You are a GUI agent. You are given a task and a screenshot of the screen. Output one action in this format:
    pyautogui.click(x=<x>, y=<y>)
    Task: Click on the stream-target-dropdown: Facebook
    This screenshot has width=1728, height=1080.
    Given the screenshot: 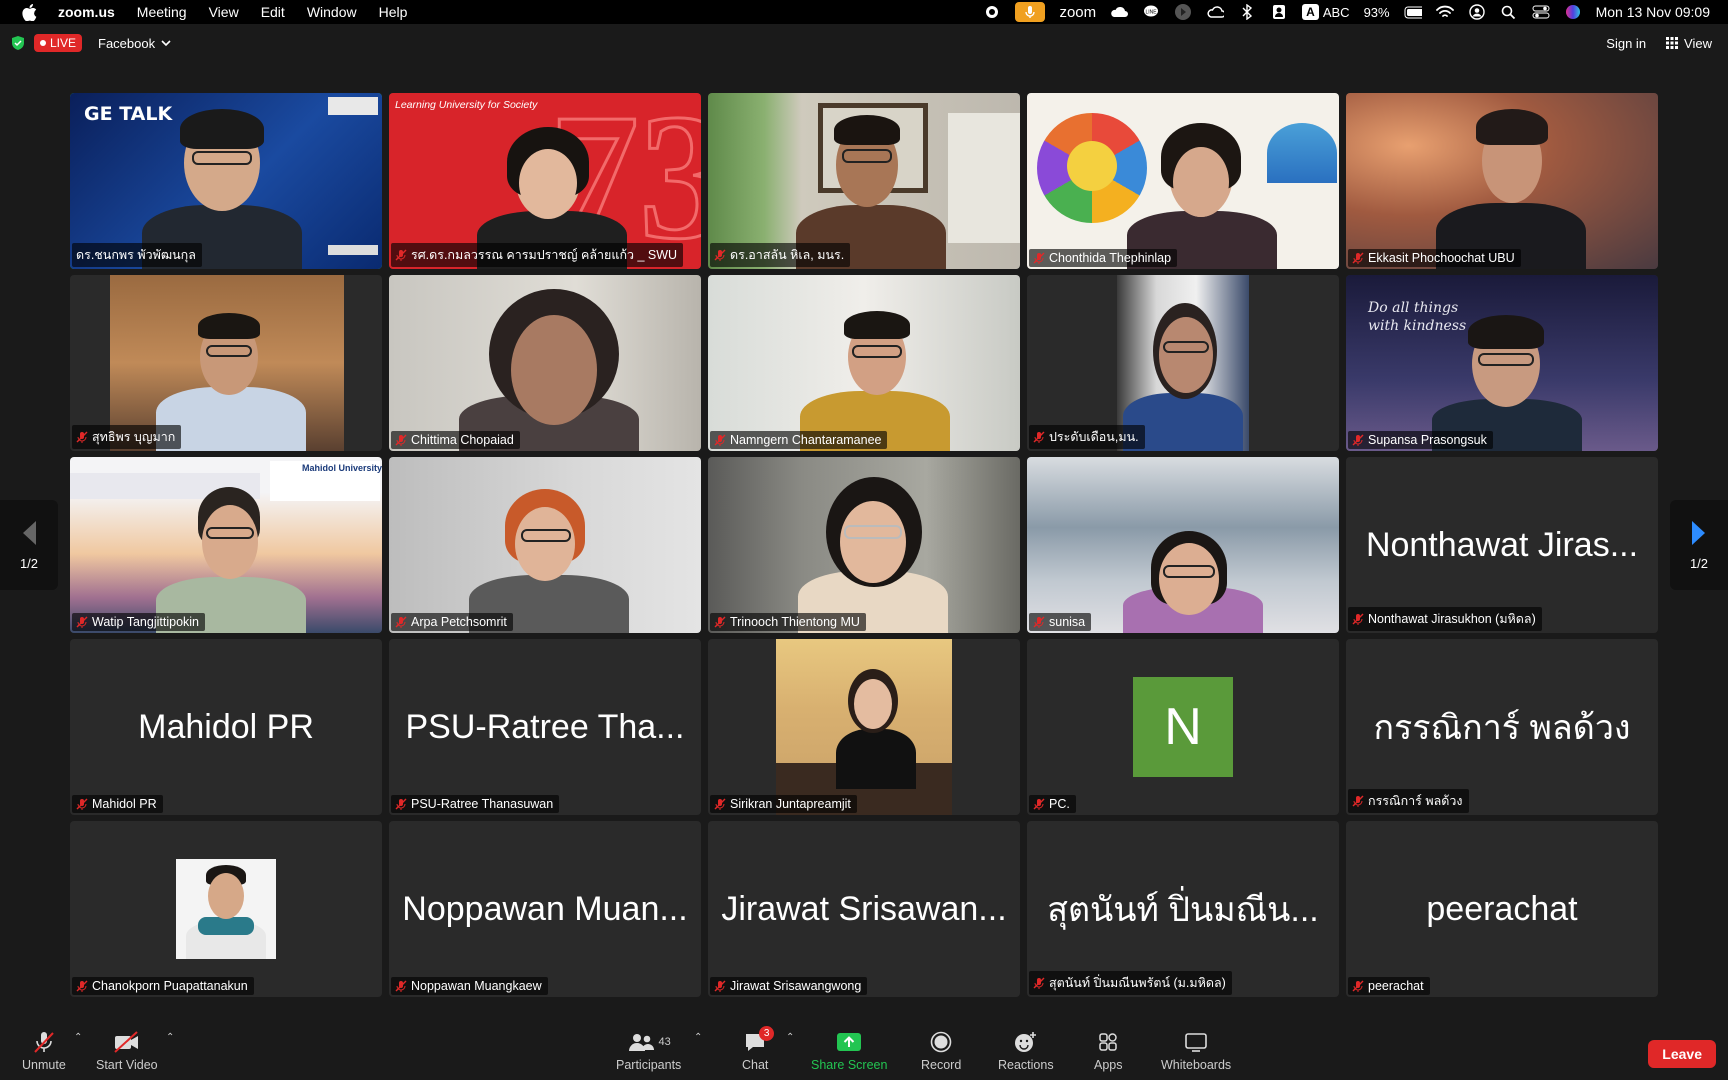 What is the action you would take?
    pyautogui.click(x=134, y=43)
    